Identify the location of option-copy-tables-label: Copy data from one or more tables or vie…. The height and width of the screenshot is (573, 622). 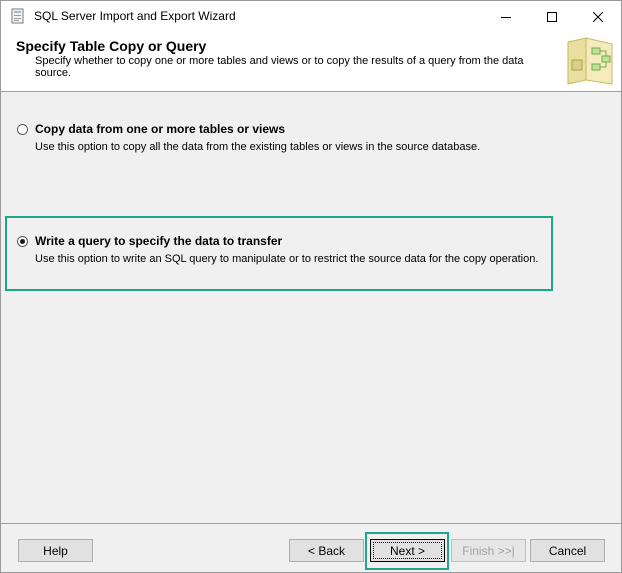
(160, 129).